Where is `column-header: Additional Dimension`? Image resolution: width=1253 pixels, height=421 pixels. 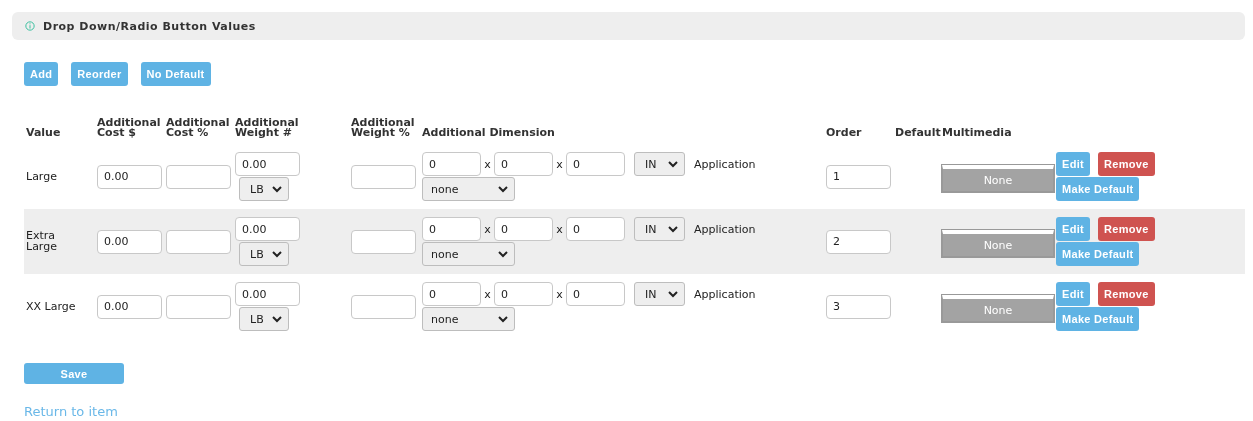
column-header: Additional Dimension is located at coordinates (488, 133).